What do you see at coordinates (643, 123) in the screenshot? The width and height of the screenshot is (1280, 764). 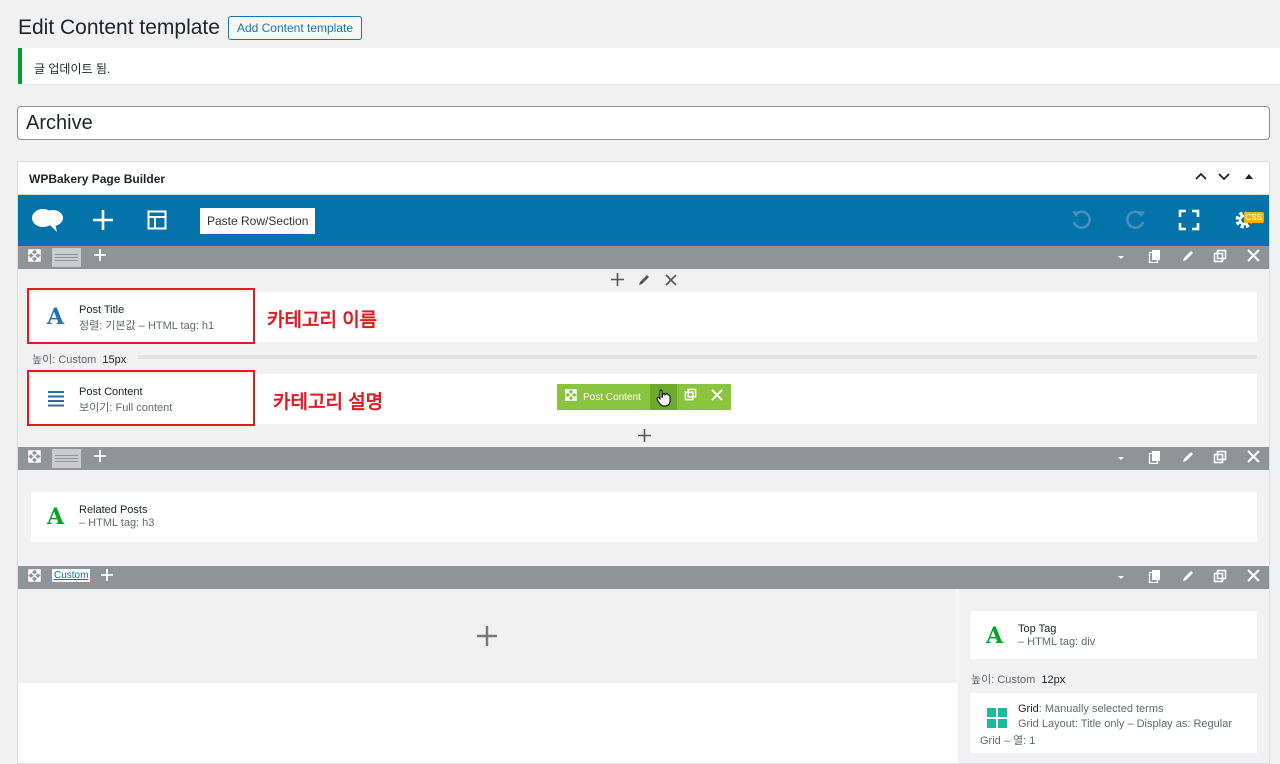 I see `post-title-input` at bounding box center [643, 123].